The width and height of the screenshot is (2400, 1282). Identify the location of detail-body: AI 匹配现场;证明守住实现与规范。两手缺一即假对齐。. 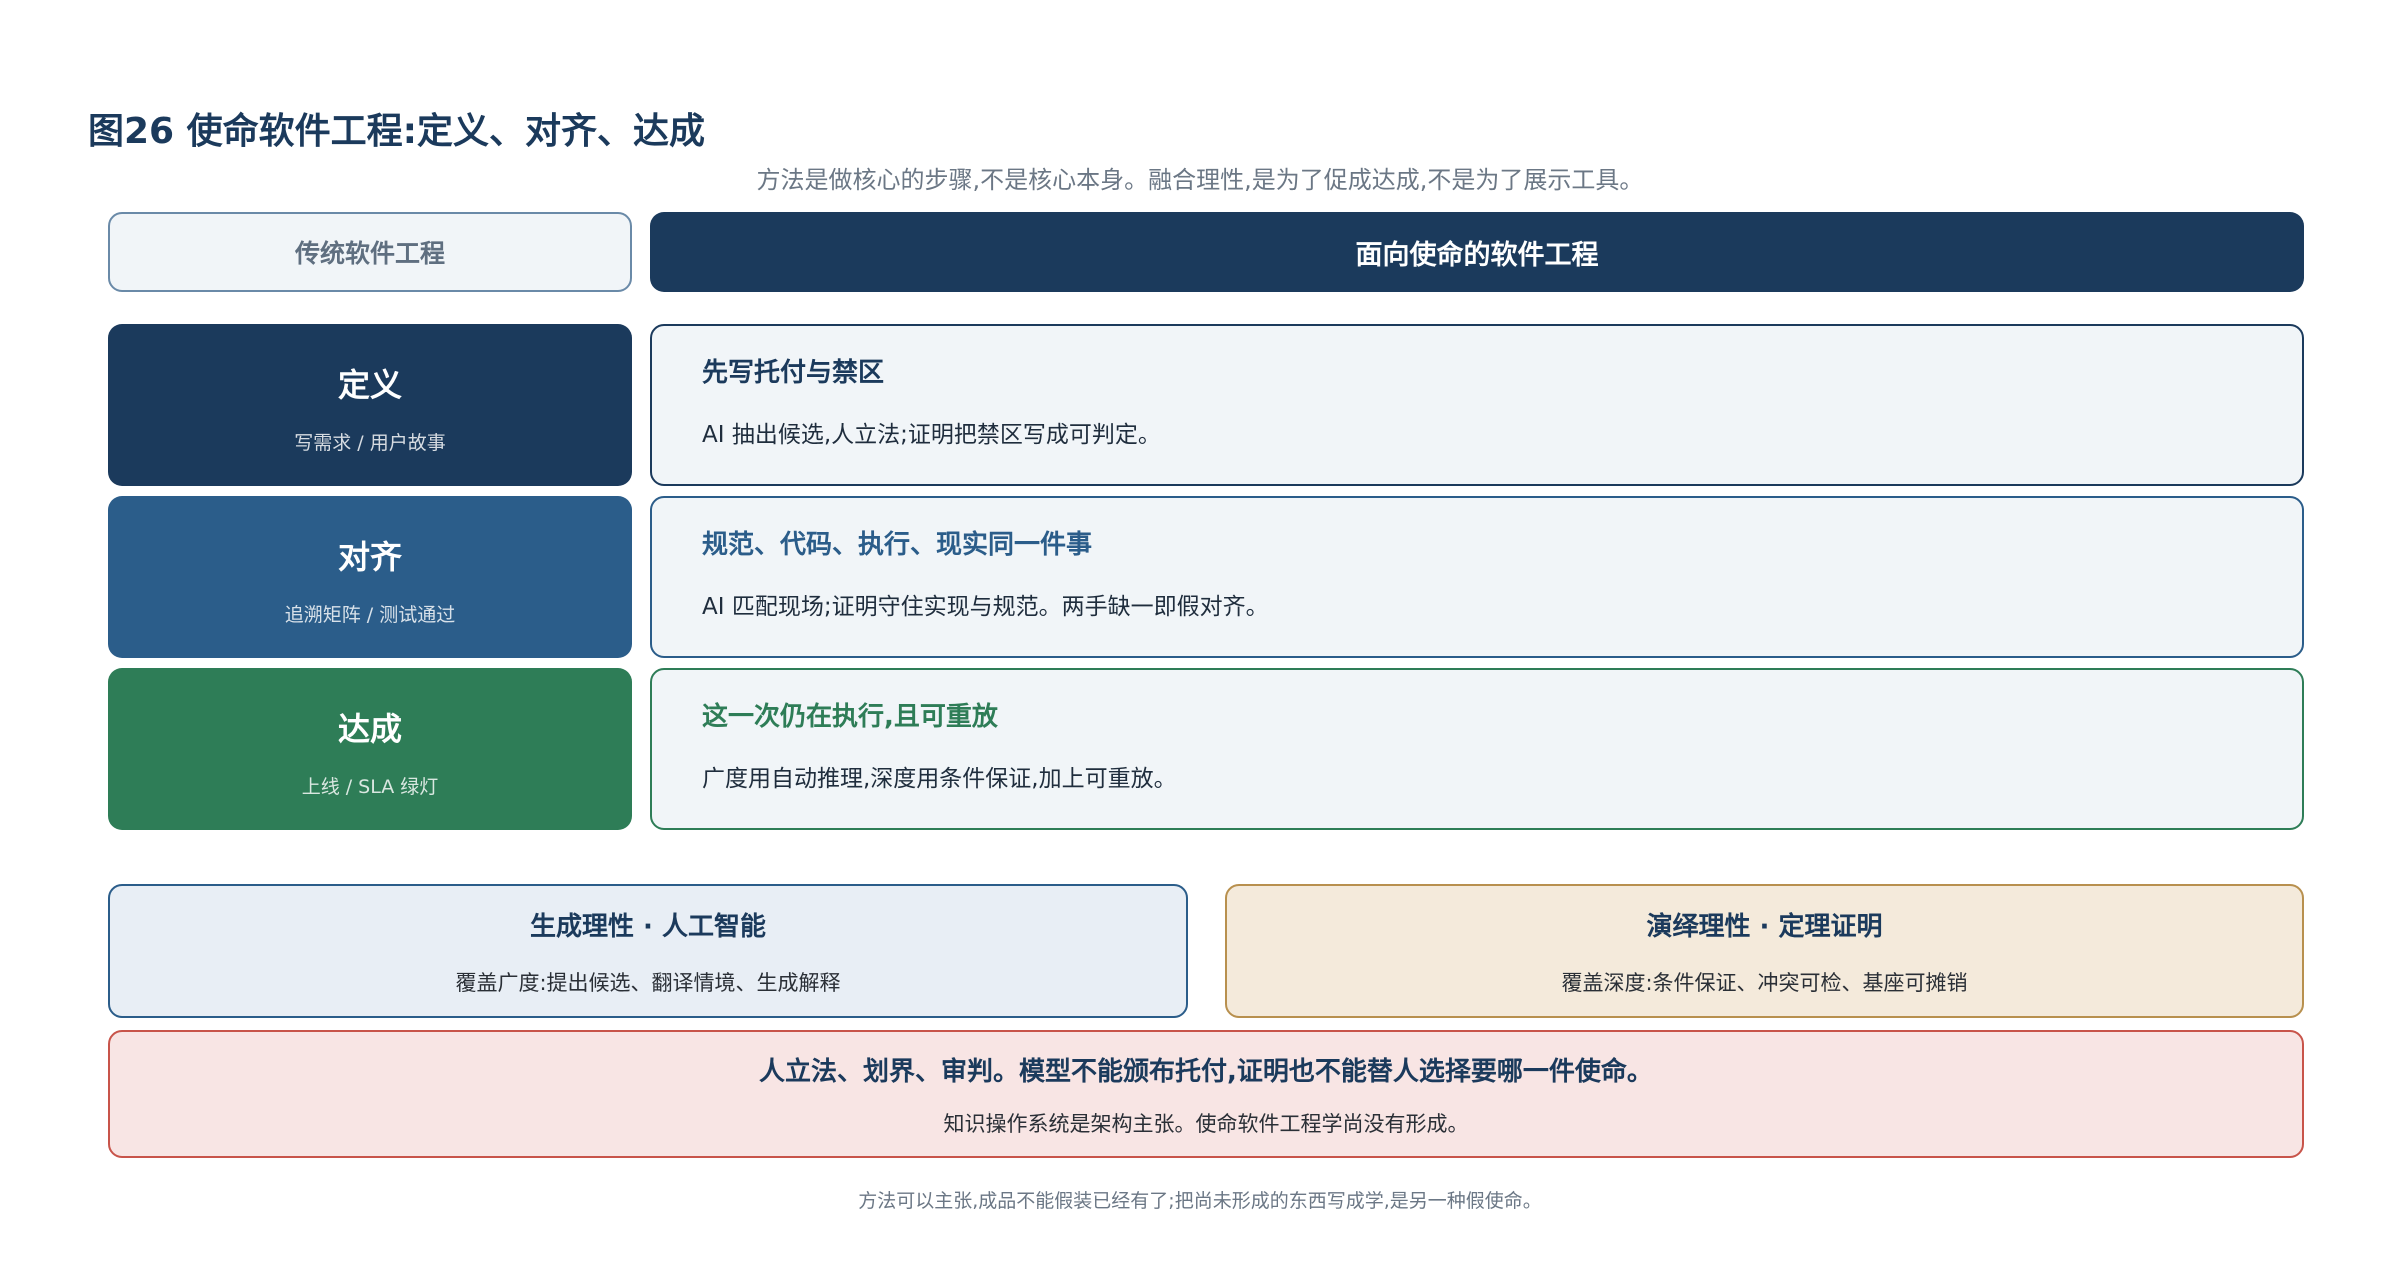
(985, 607).